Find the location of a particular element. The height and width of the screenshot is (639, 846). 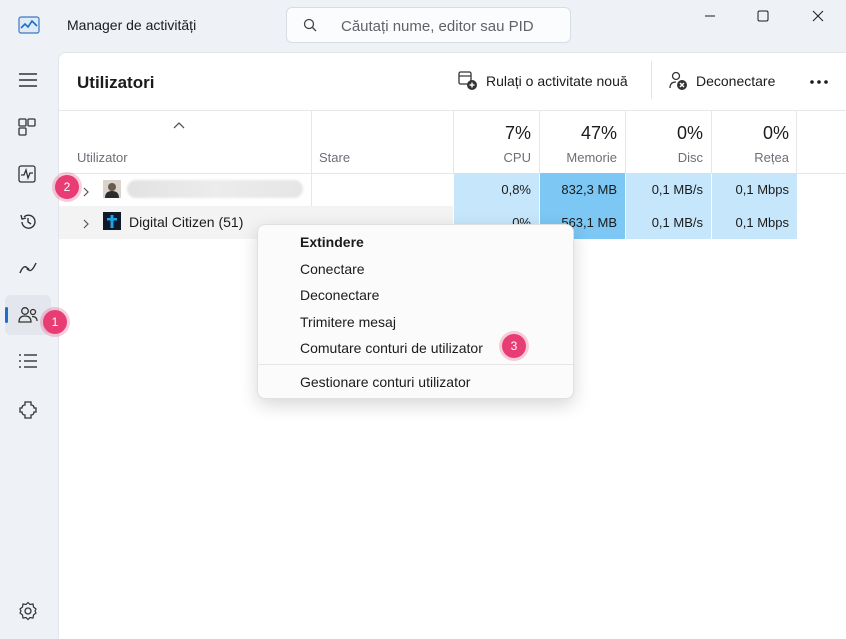

sidebar-item-settings is located at coordinates (28, 610).